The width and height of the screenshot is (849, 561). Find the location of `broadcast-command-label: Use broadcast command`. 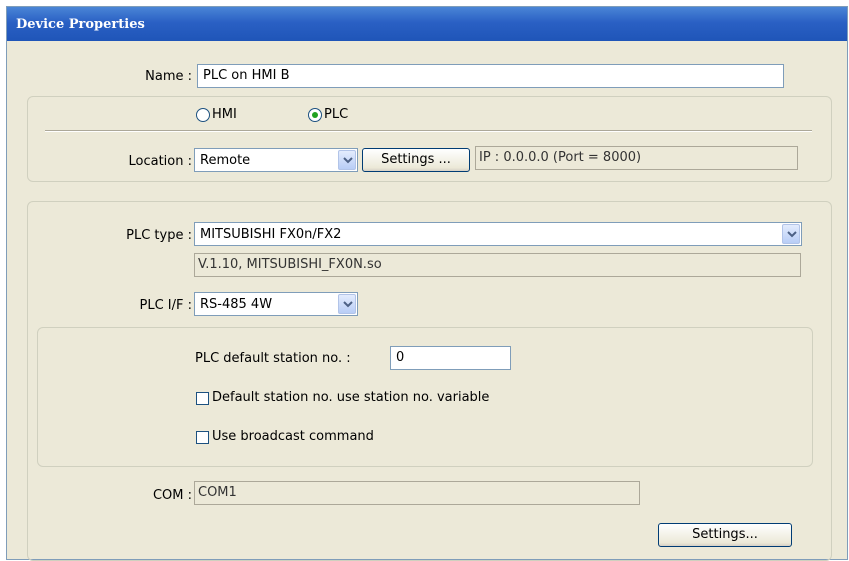

broadcast-command-label: Use broadcast command is located at coordinates (293, 436).